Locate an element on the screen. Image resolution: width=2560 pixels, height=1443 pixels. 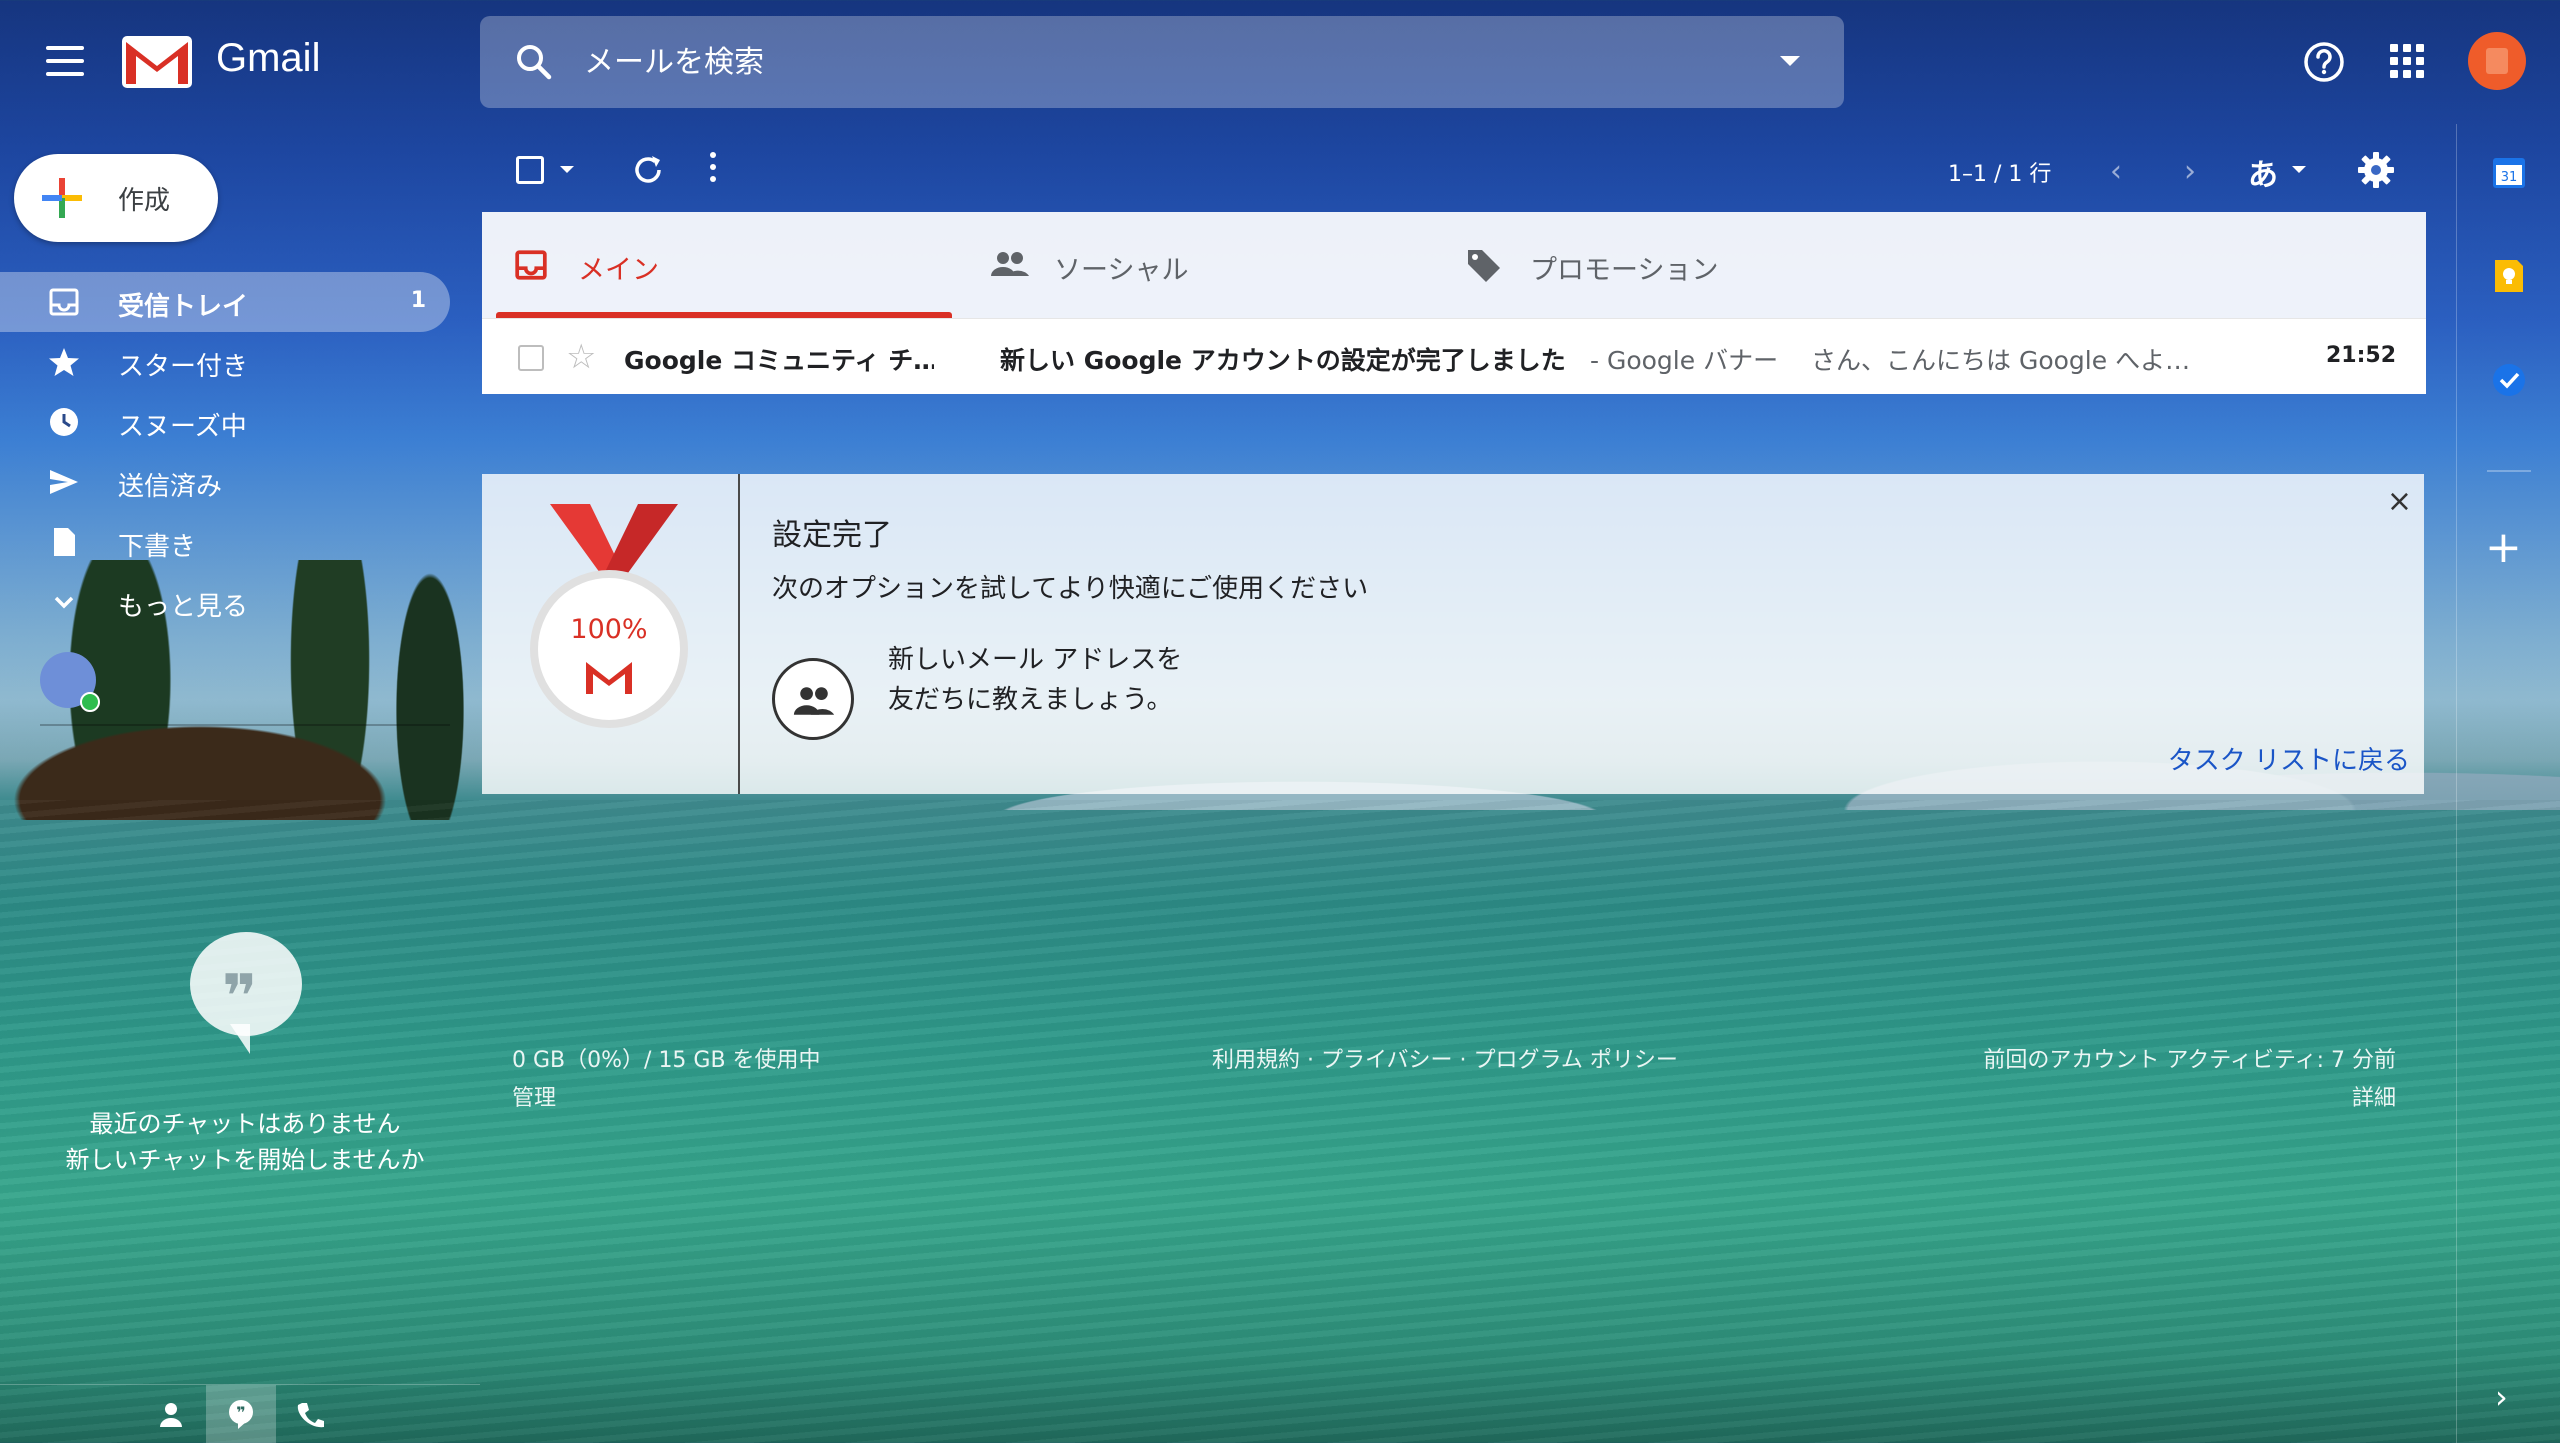
chat-empty-message: 最近のチャットはありません 新しいチャットを開始しませんか is located at coordinates (245, 1142).